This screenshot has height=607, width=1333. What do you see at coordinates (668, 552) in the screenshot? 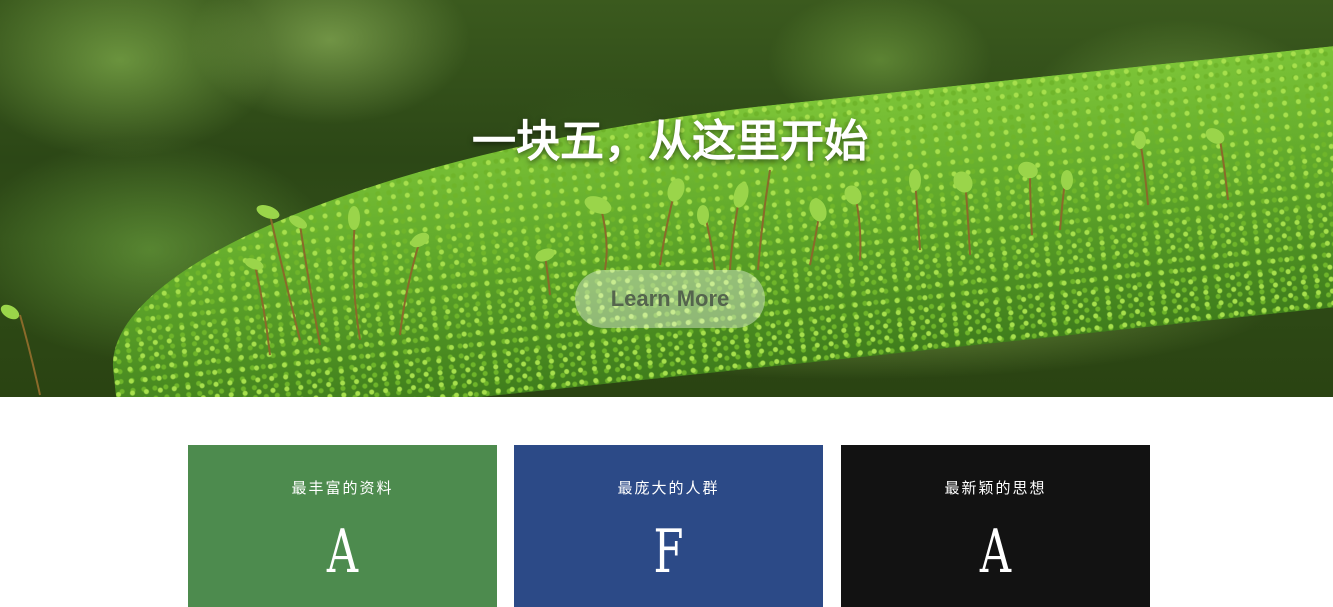
I see `feature-card-letter: F` at bounding box center [668, 552].